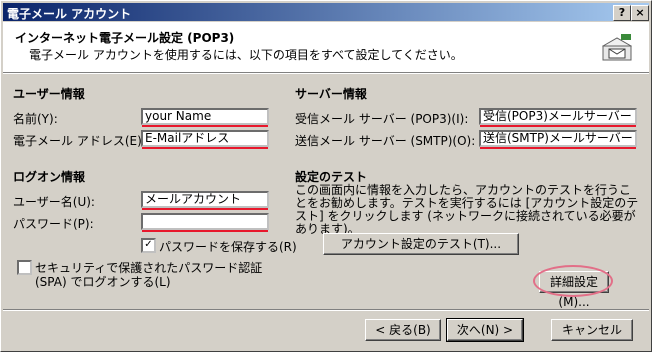 This screenshot has height=352, width=652. What do you see at coordinates (558, 116) in the screenshot?
I see `incoming-server-field: 受信(POP3)メールサーバー` at bounding box center [558, 116].